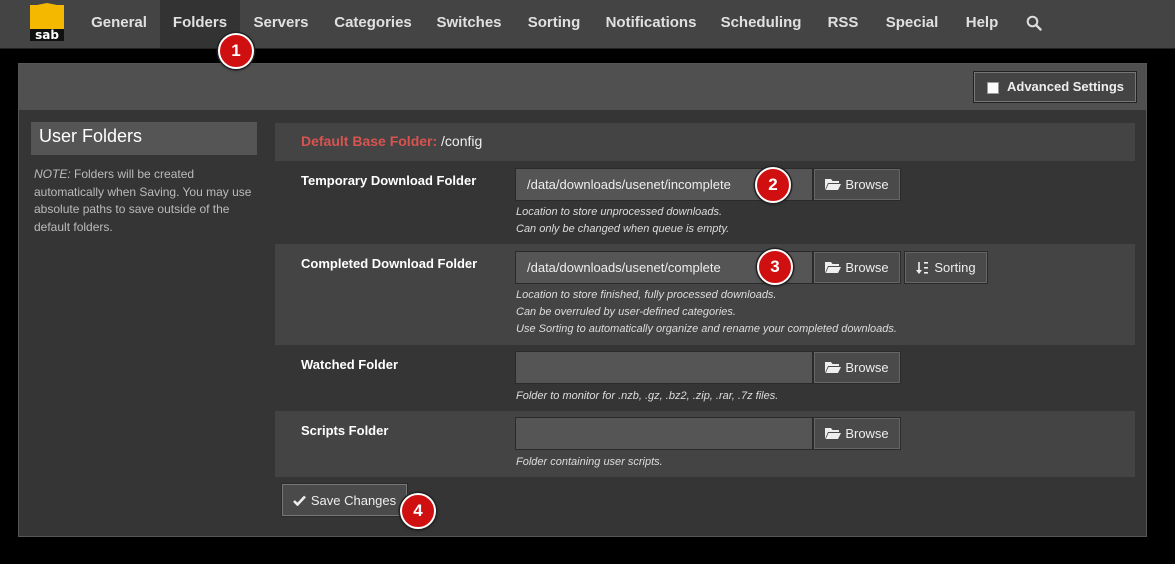 This screenshot has width=1175, height=564. Describe the element at coordinates (955, 267) in the screenshot. I see `sorting-label: Sorting` at that location.